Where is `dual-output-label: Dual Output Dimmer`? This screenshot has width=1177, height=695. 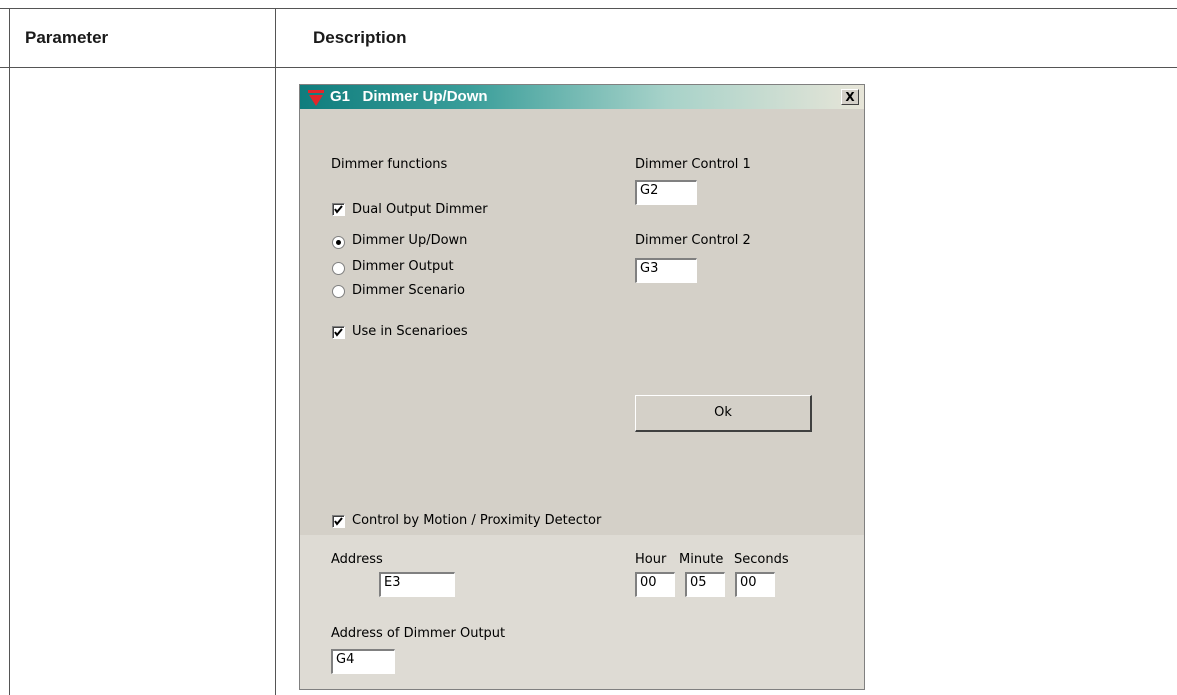 dual-output-label: Dual Output Dimmer is located at coordinates (420, 209).